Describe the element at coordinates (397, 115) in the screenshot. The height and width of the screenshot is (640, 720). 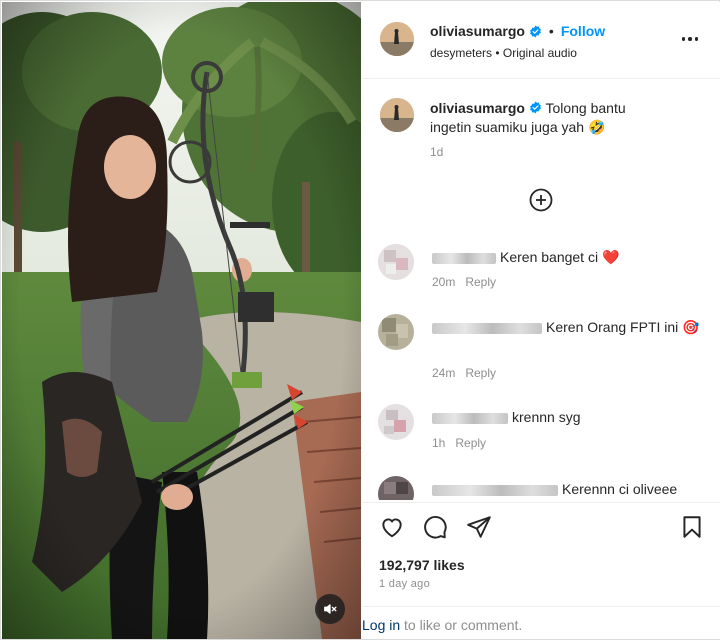
I see `caption-author-avatar` at that location.